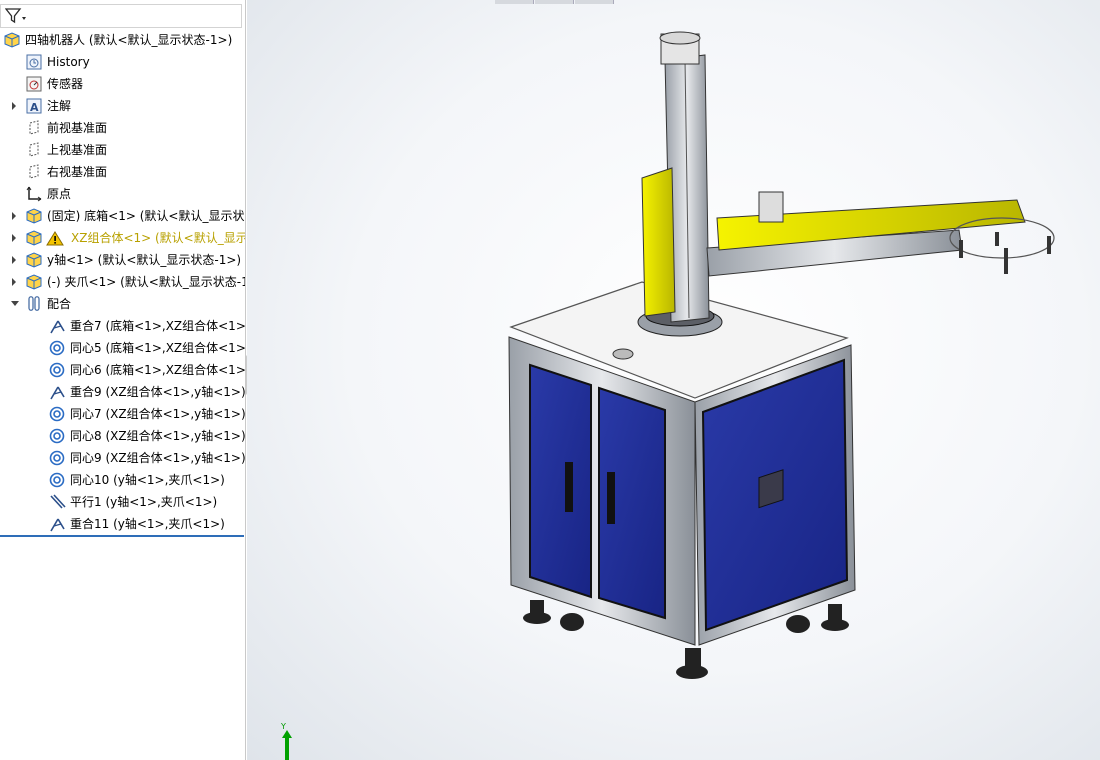  I want to click on tree-item-label: (-) 夹爪<1> (默认<默认_显示状态-1, so click(146, 282).